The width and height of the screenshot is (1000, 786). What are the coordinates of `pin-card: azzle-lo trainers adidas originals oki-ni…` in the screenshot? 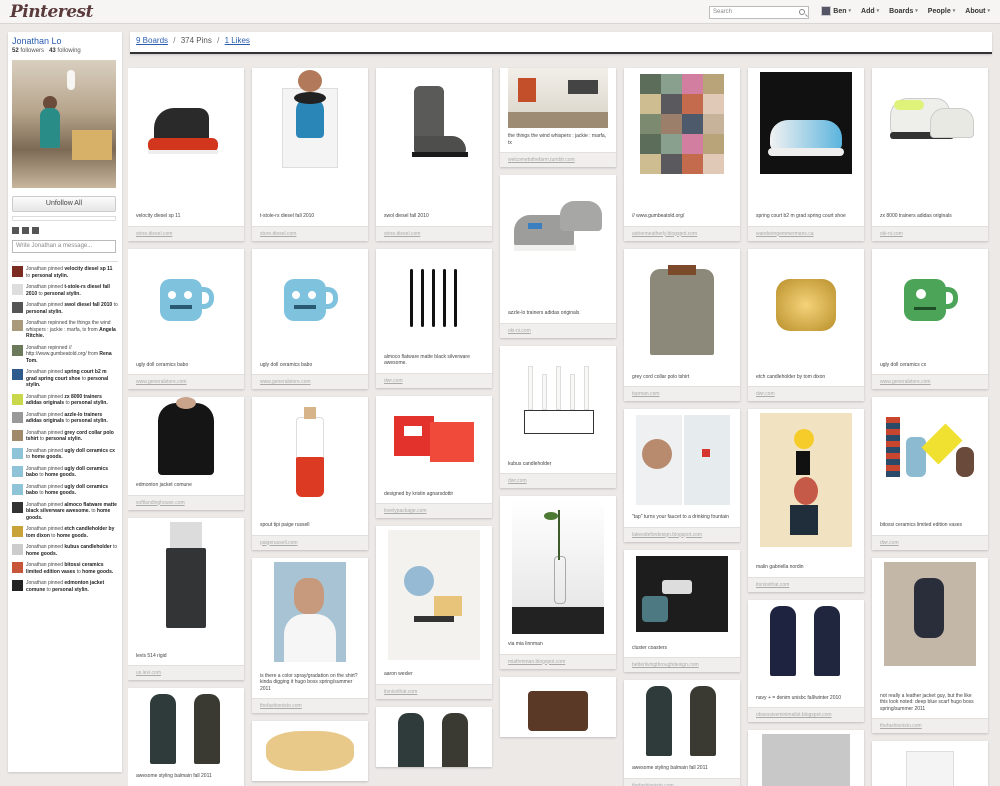 It's located at (558, 256).